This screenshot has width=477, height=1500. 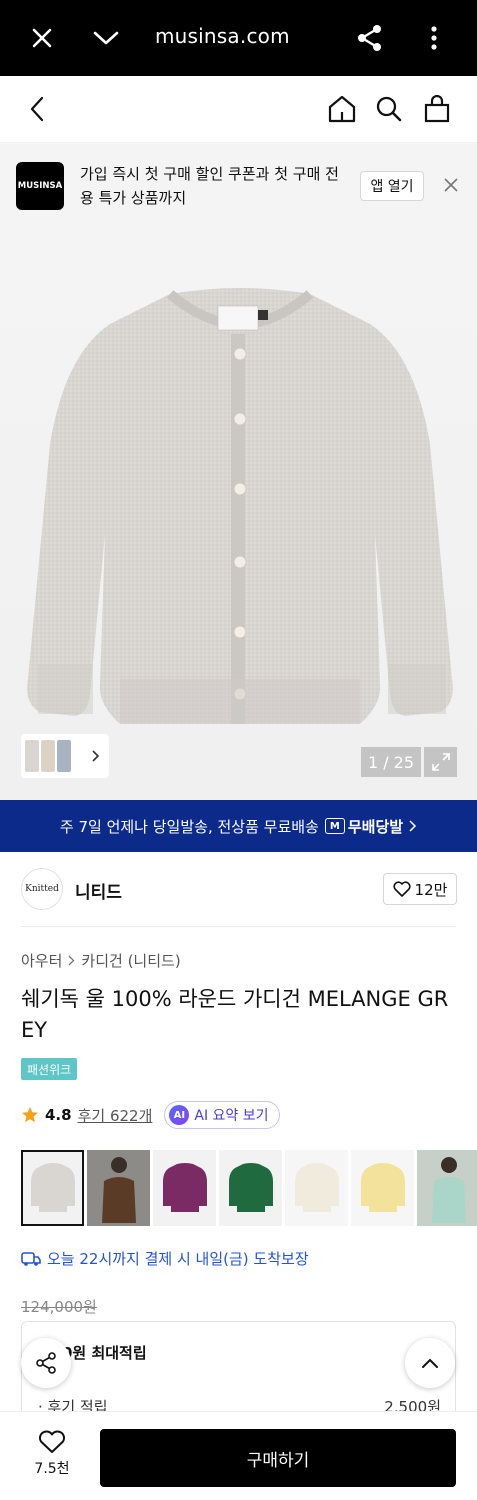 I want to click on banner-message: 가입 즉시 첫 구매 할인 쿠폰과 첫 구매 전용 특가 상품까지, so click(x=209, y=186).